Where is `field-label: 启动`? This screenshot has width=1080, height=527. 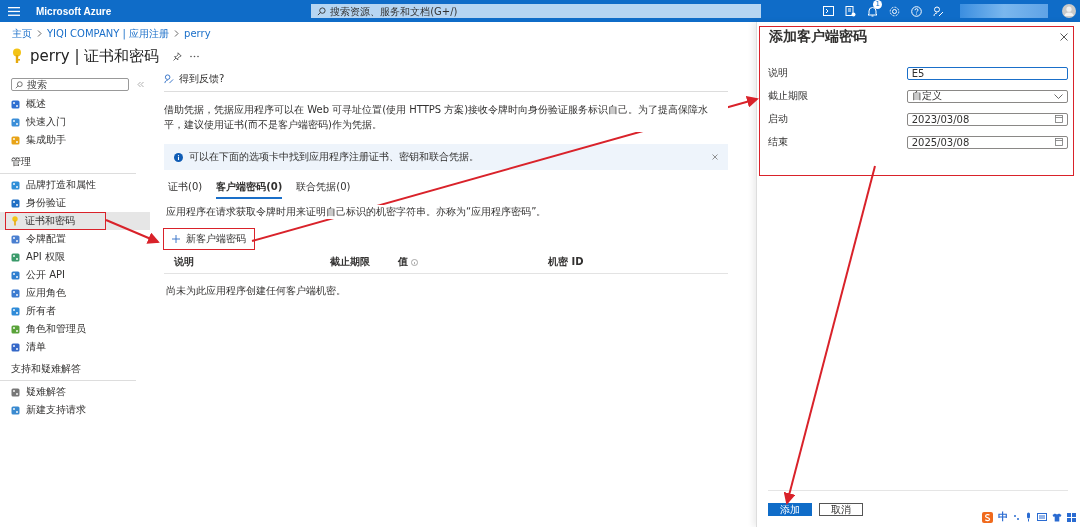
field-label: 启动 is located at coordinates (778, 119).